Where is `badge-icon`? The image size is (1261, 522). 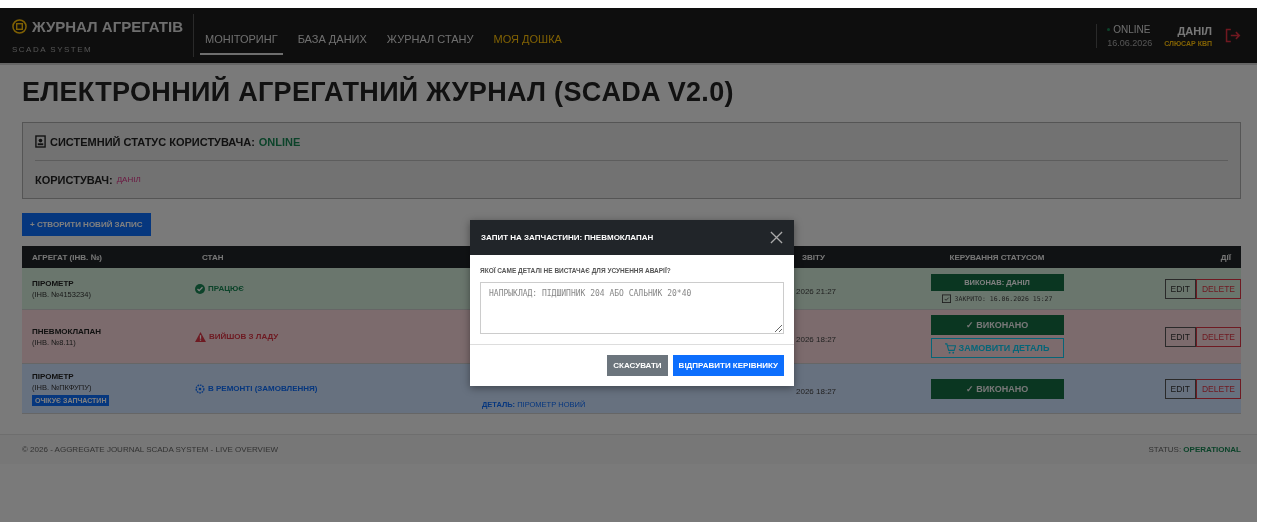 badge-icon is located at coordinates (40, 141).